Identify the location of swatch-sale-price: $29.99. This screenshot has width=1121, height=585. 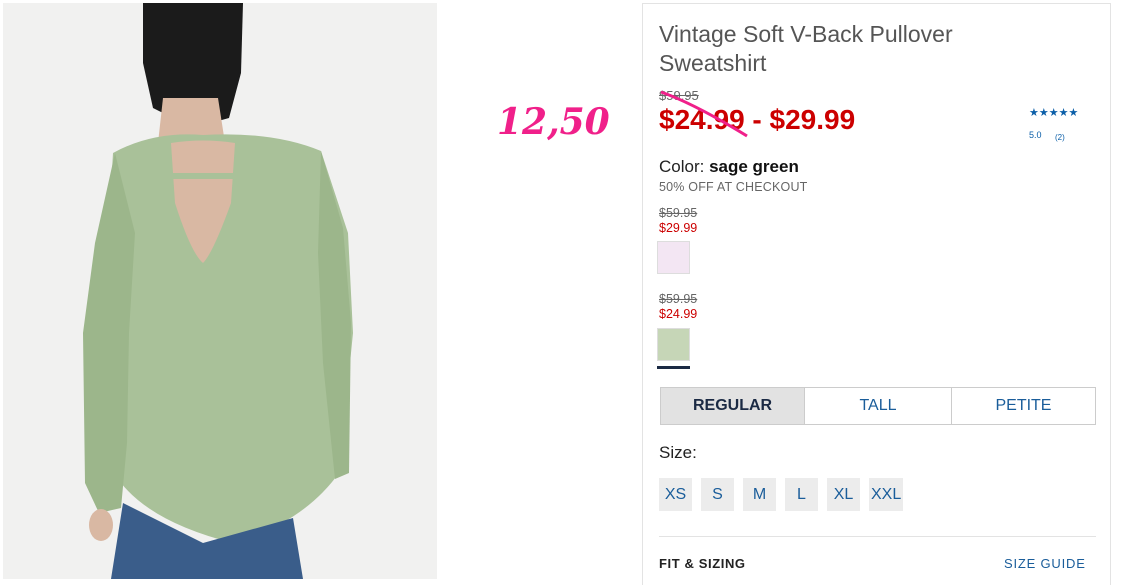
(678, 228).